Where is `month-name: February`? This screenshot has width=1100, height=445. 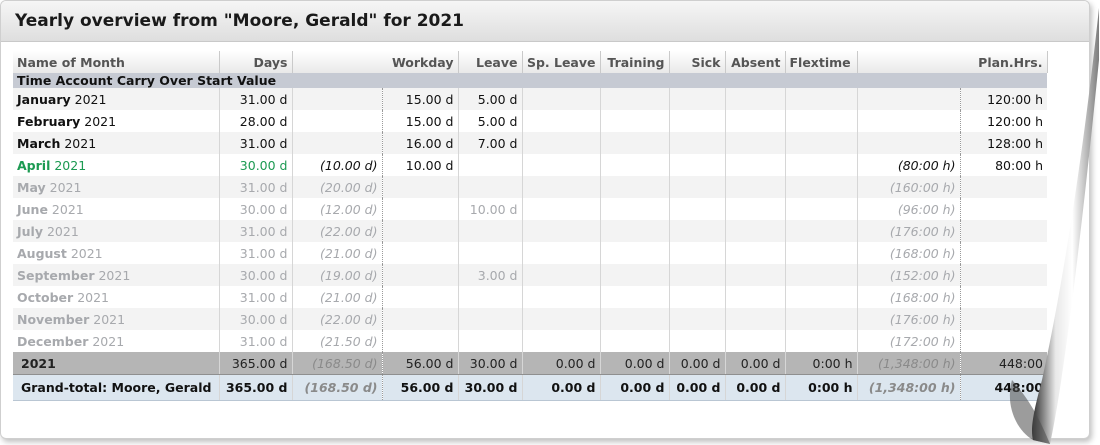
month-name: February is located at coordinates (49, 121).